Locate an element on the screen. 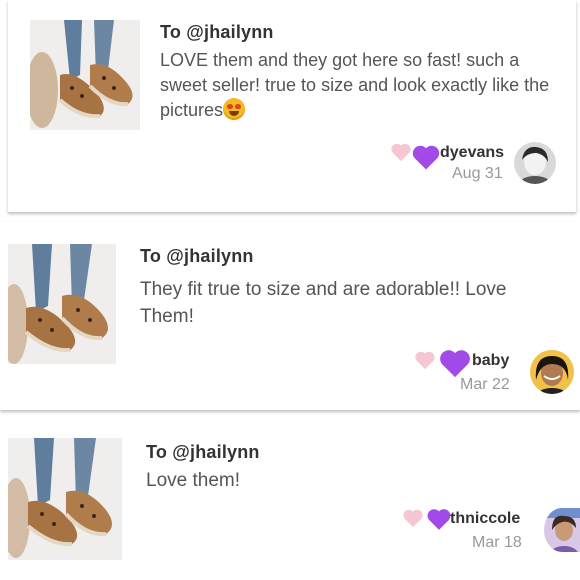  review-text: Love them! is located at coordinates (193, 480).